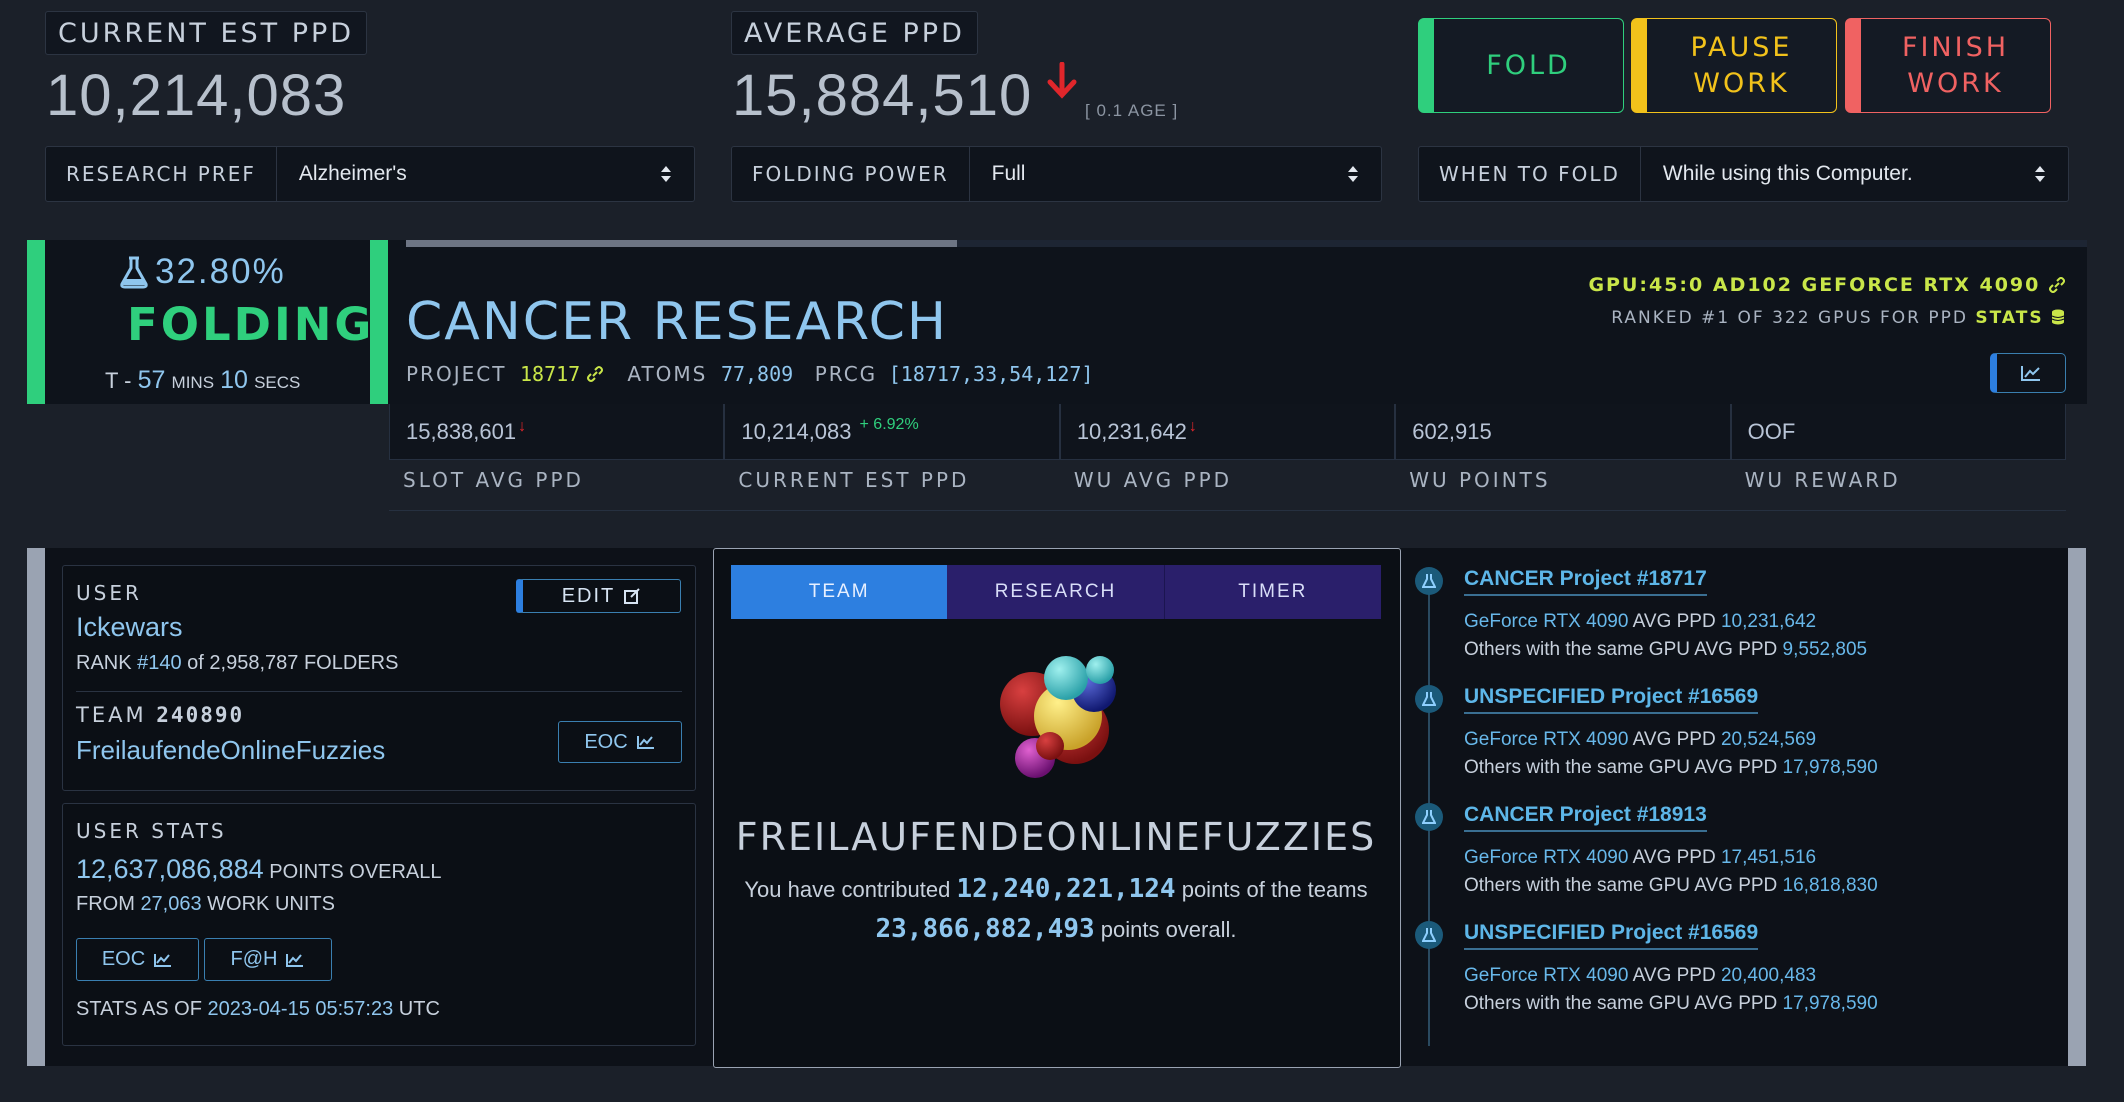  I want to click on when-to-fold-select: WHEN TO FOLD While using this Computer., so click(1743, 174).